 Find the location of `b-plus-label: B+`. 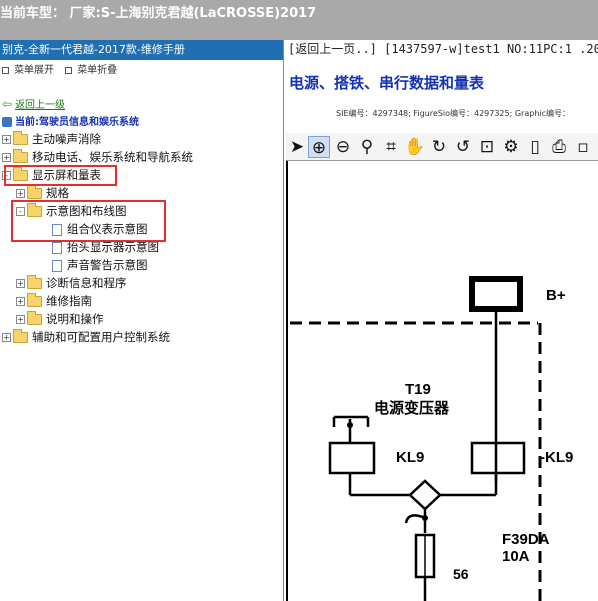

b-plus-label: B+ is located at coordinates (556, 295).